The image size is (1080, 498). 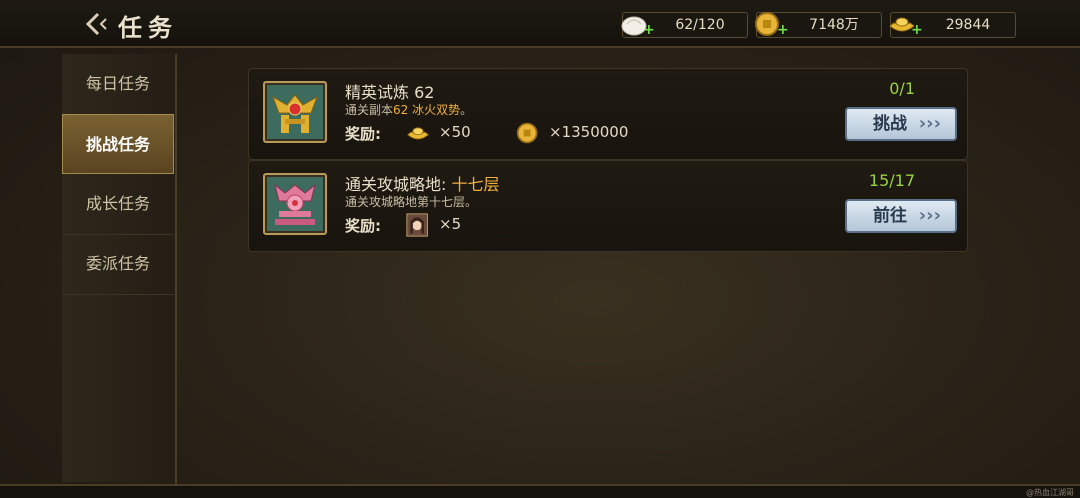 I want to click on task-description-highlight: 62 冰火双势, so click(x=427, y=110).